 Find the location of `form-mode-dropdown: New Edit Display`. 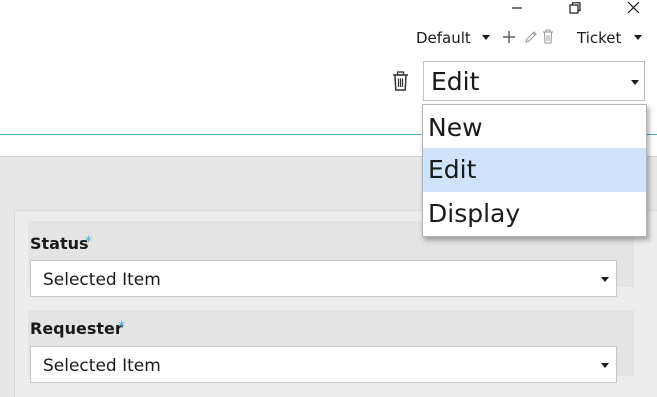

form-mode-dropdown: New Edit Display is located at coordinates (534, 170).